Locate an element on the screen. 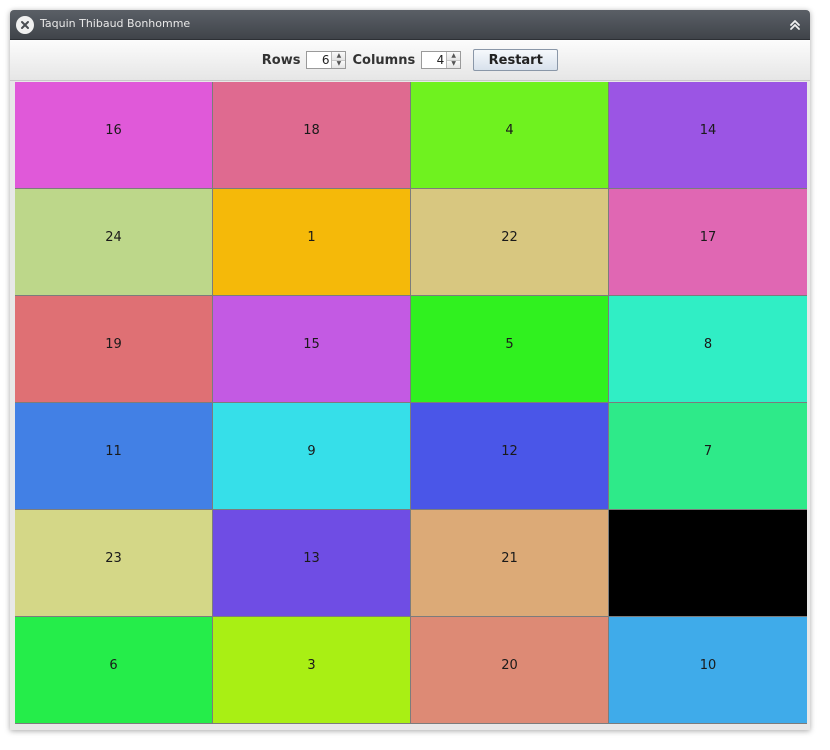  puzzle-tile: 7 is located at coordinates (708, 456).